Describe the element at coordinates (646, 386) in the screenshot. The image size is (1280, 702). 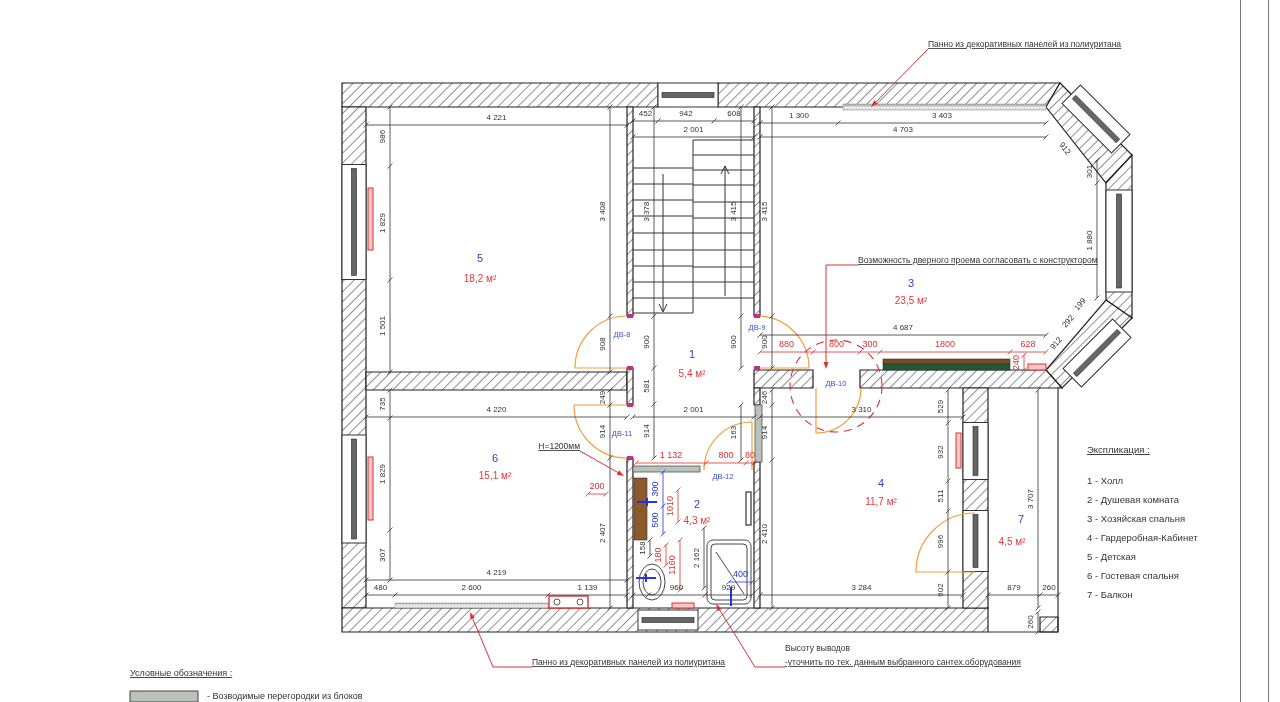
I see `dimension-label: 581` at that location.